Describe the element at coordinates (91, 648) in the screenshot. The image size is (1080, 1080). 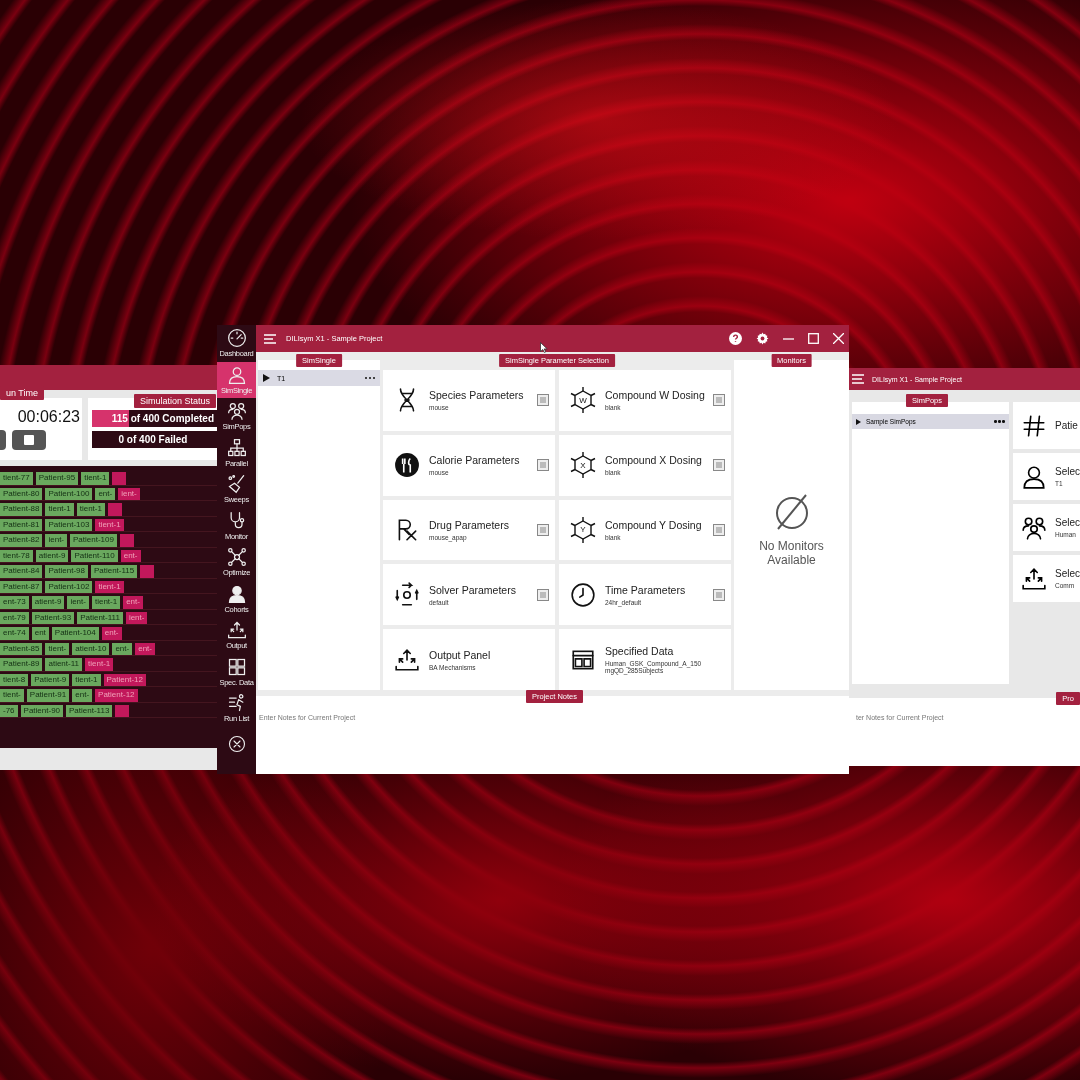
I see `patient-chip: atient-10` at that location.